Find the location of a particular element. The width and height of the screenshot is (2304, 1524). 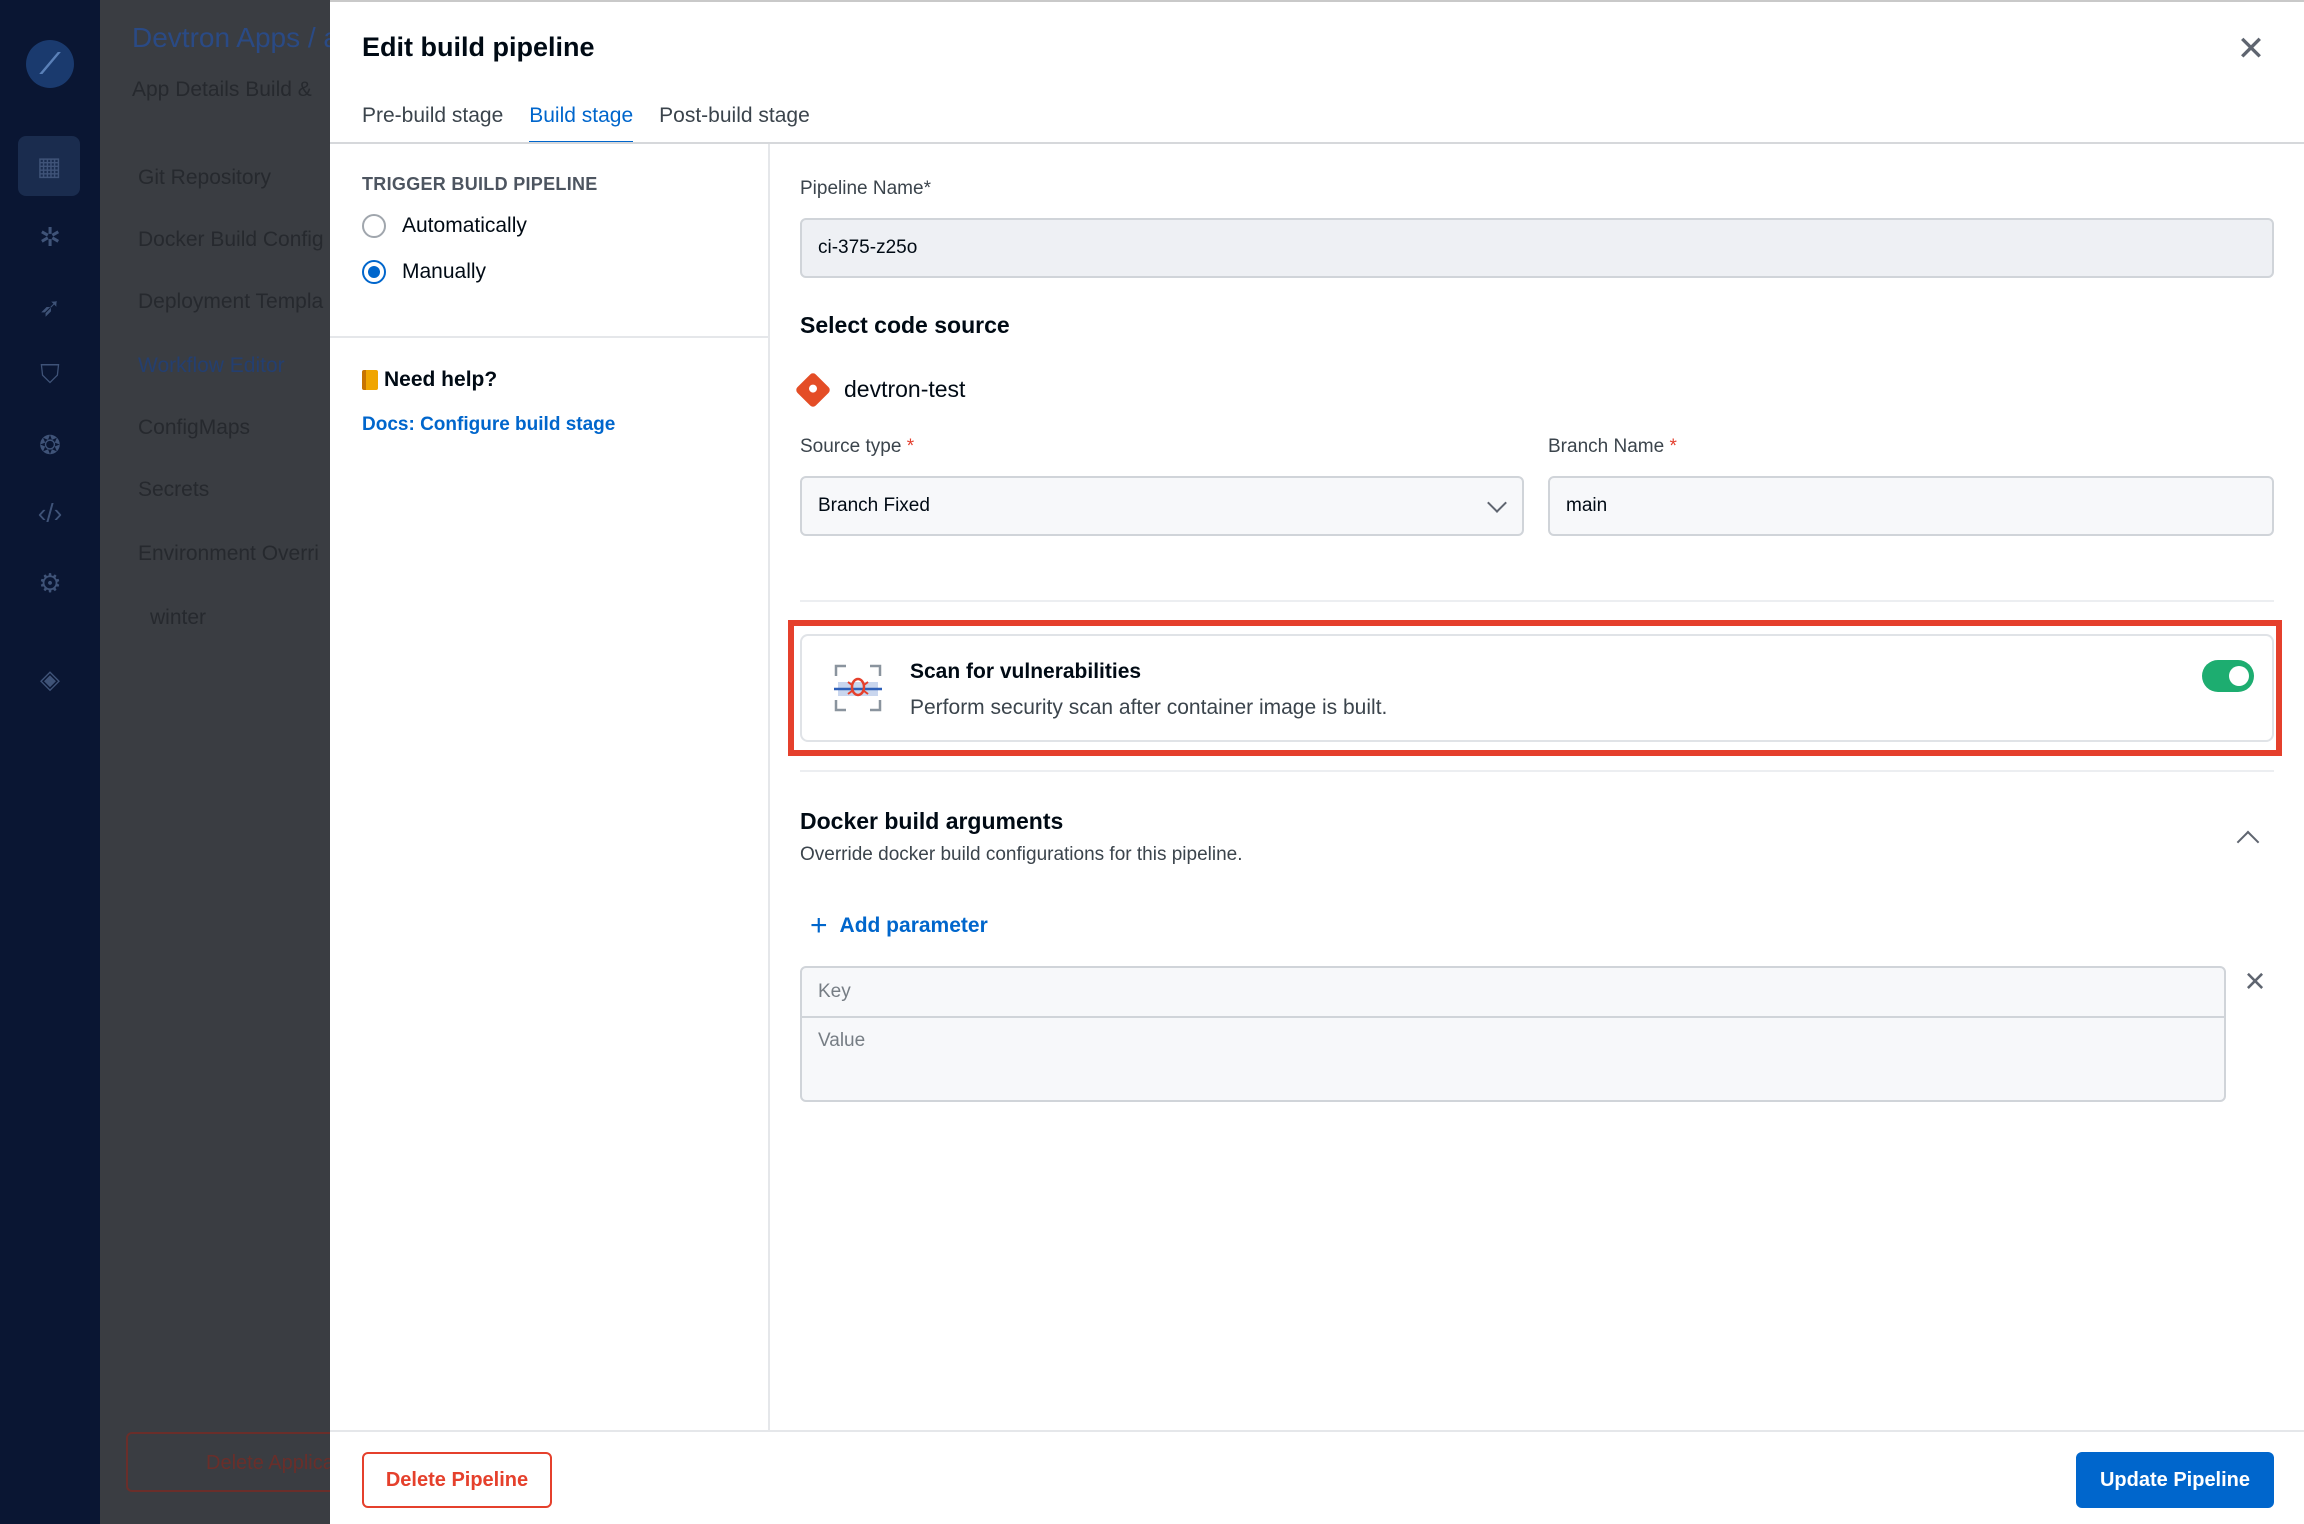

pipeline-name-input: ci-375-z25o is located at coordinates (1537, 248).